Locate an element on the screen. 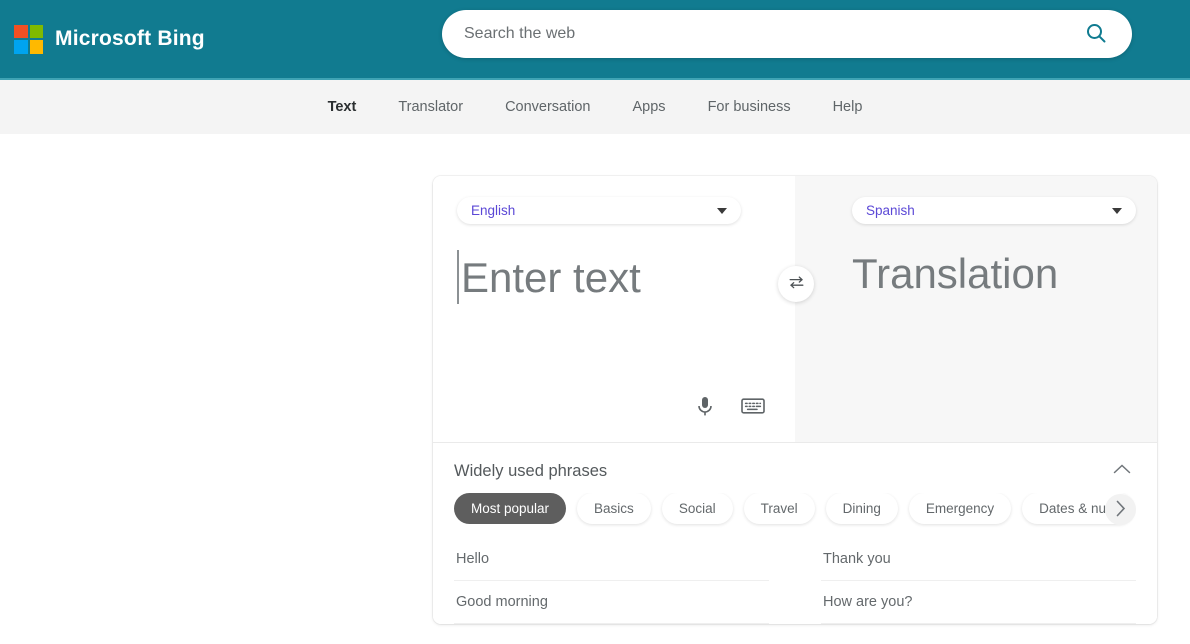 This screenshot has width=1190, height=644. phrases-header: Widely used phrases is located at coordinates (795, 475).